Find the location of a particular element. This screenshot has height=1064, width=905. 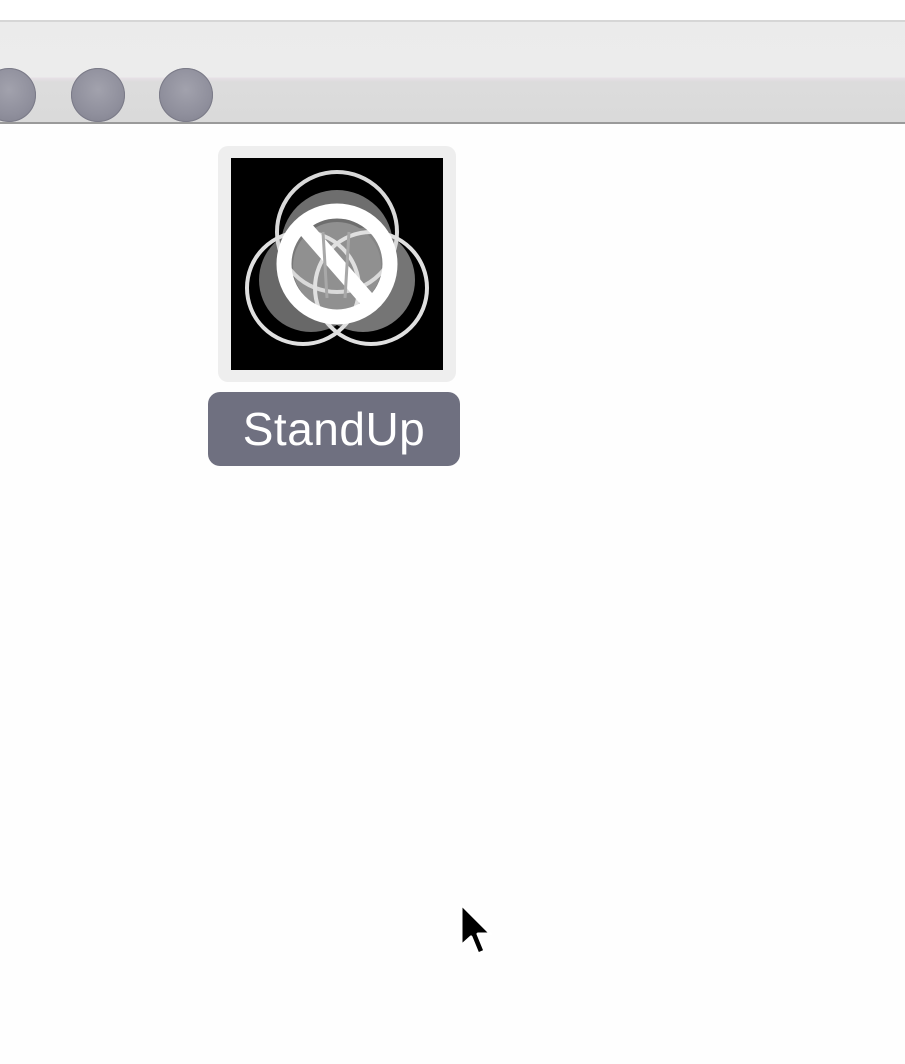

top-strip is located at coordinates (452, 10).